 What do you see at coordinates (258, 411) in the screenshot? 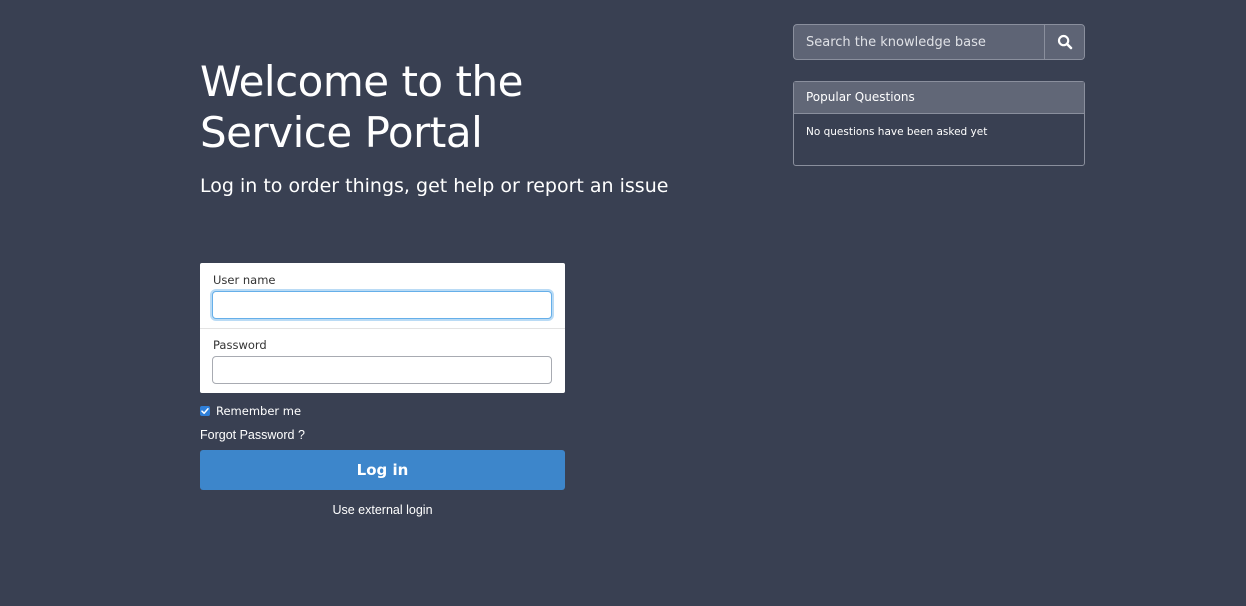
I see `remember-me-label: Remember me` at bounding box center [258, 411].